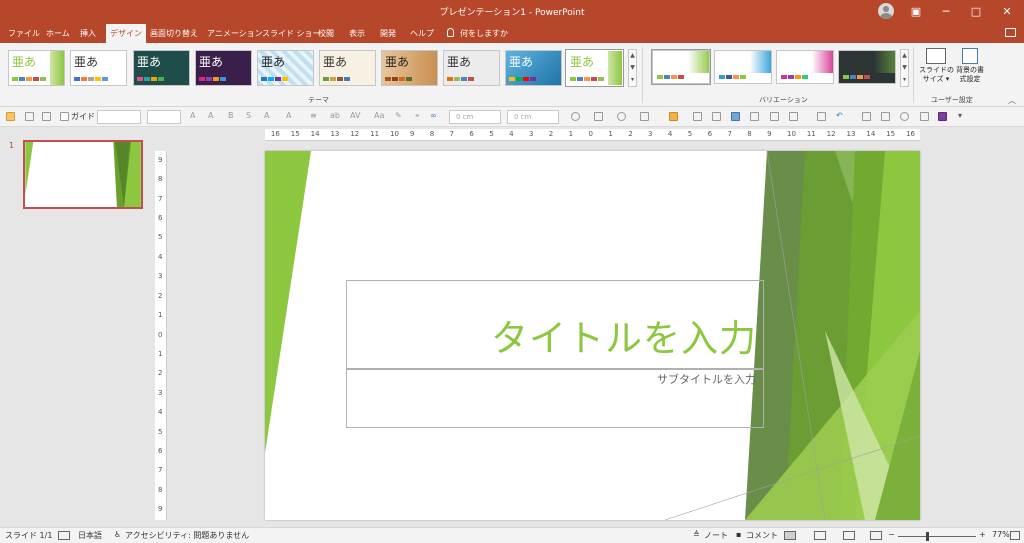 The width and height of the screenshot is (1024, 543). Describe the element at coordinates (976, 12) in the screenshot. I see `maximize-button: □` at that location.